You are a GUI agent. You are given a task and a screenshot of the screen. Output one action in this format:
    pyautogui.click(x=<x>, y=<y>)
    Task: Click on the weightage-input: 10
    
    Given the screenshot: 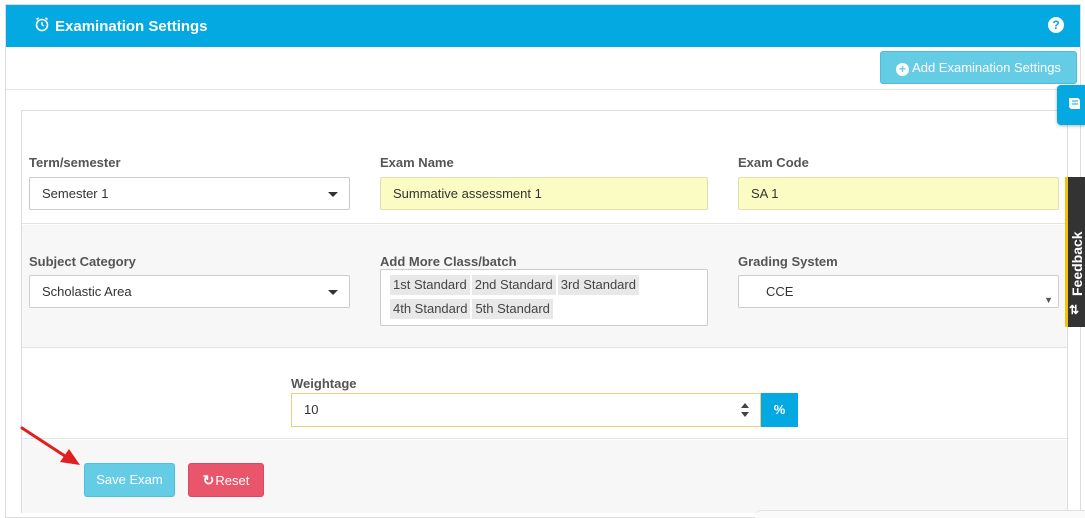 What is the action you would take?
    pyautogui.click(x=526, y=410)
    